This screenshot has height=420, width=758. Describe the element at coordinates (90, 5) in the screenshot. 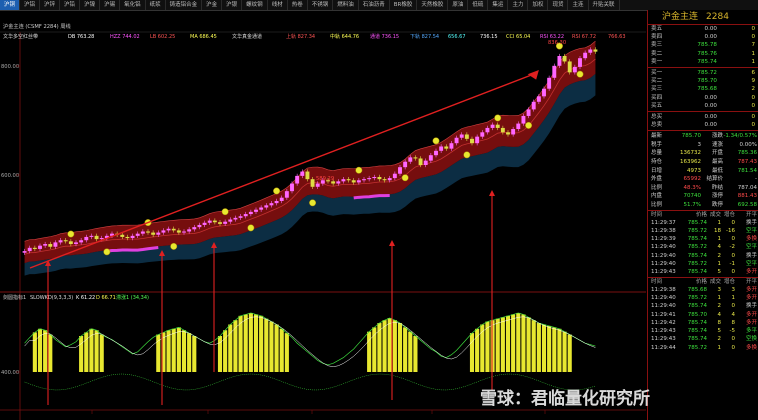

I see `tab-4: 沪镍` at that location.